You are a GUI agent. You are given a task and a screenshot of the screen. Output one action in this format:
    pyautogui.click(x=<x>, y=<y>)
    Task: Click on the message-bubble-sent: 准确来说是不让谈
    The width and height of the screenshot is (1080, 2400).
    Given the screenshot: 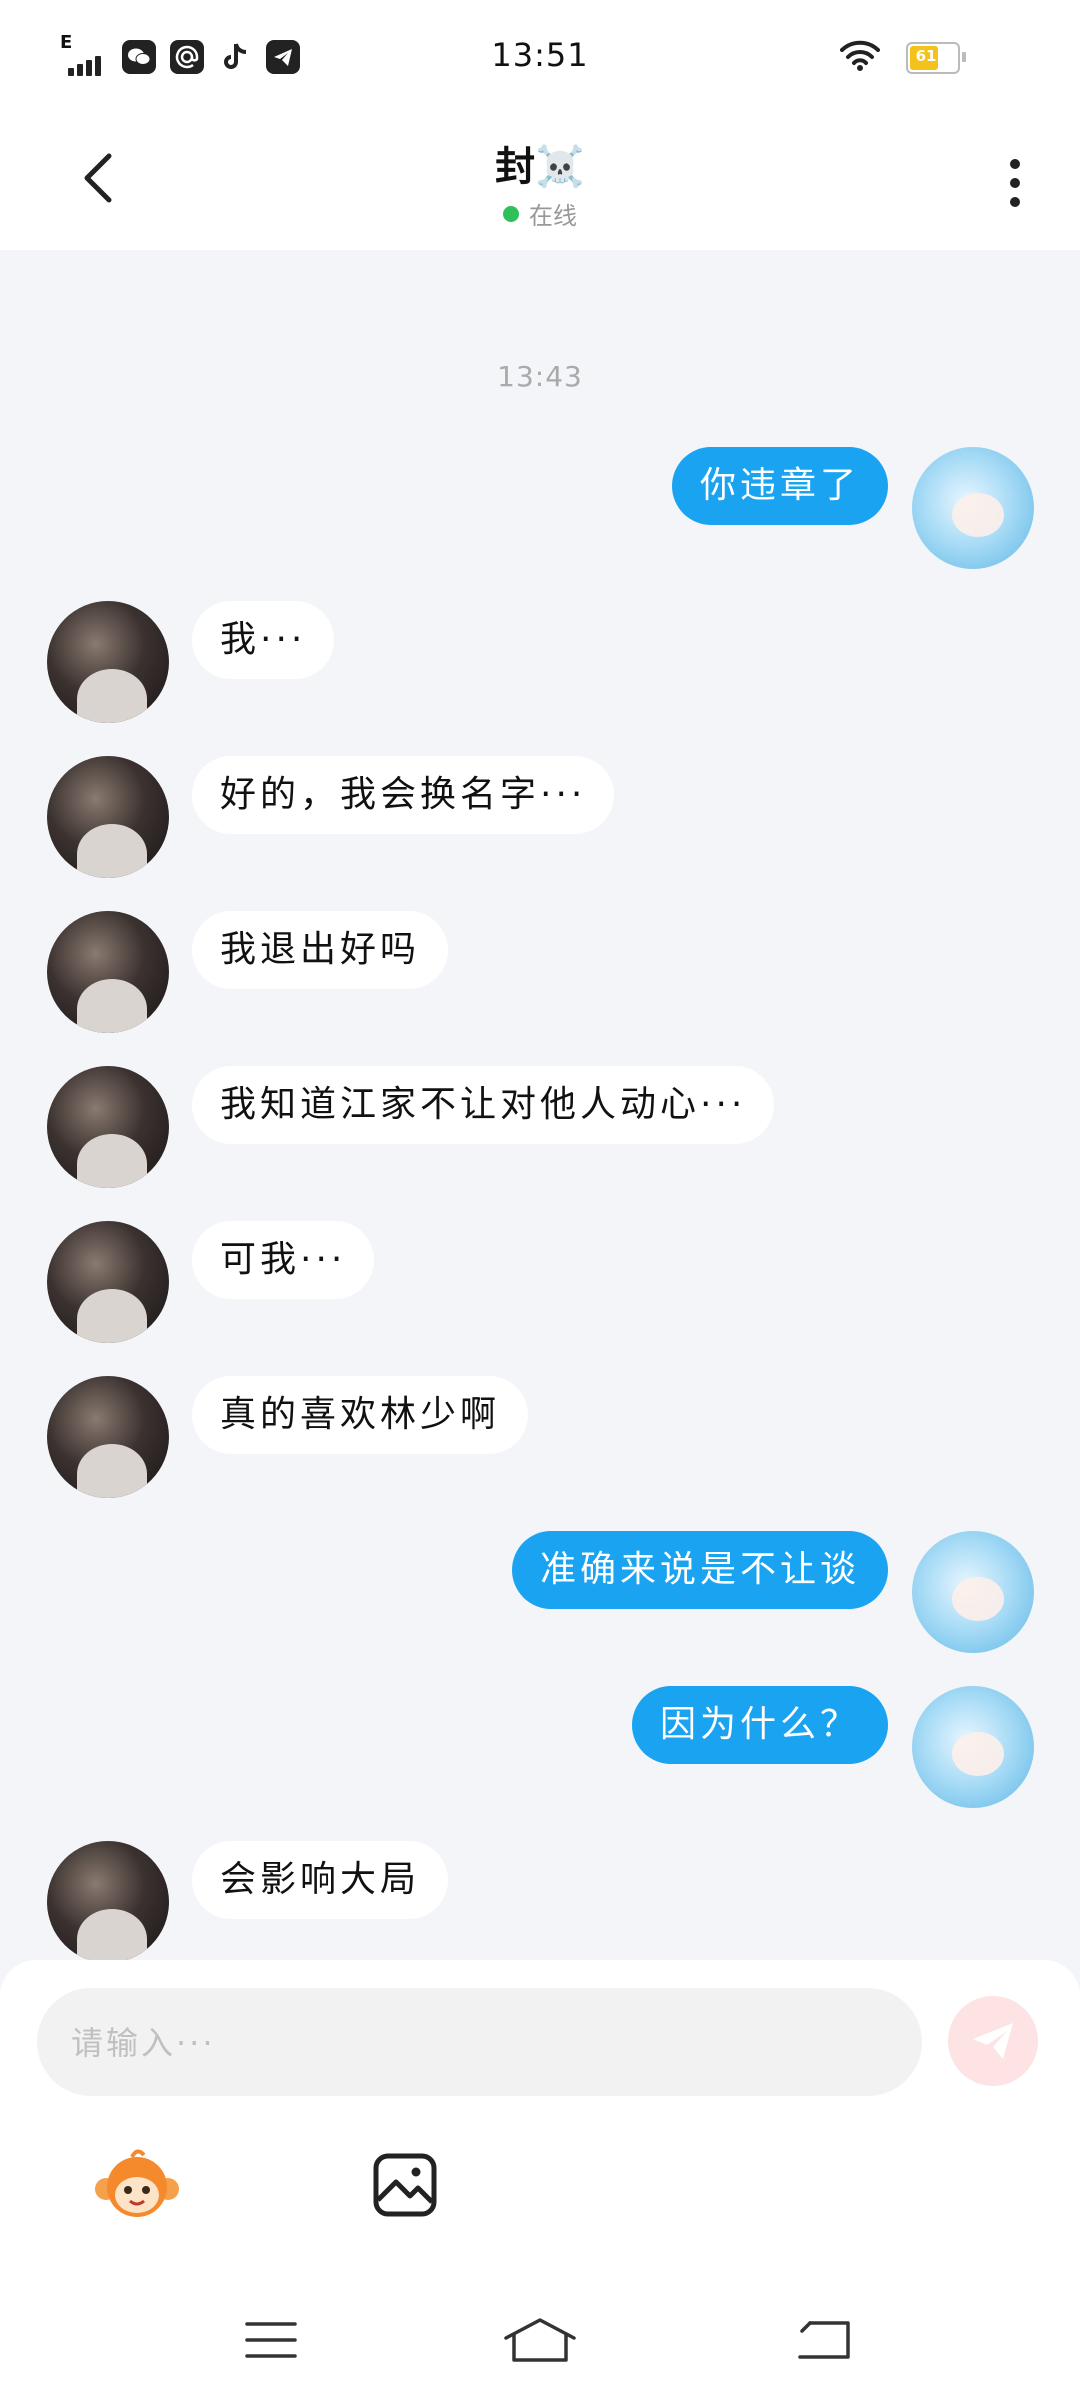 What is the action you would take?
    pyautogui.click(x=699, y=1570)
    